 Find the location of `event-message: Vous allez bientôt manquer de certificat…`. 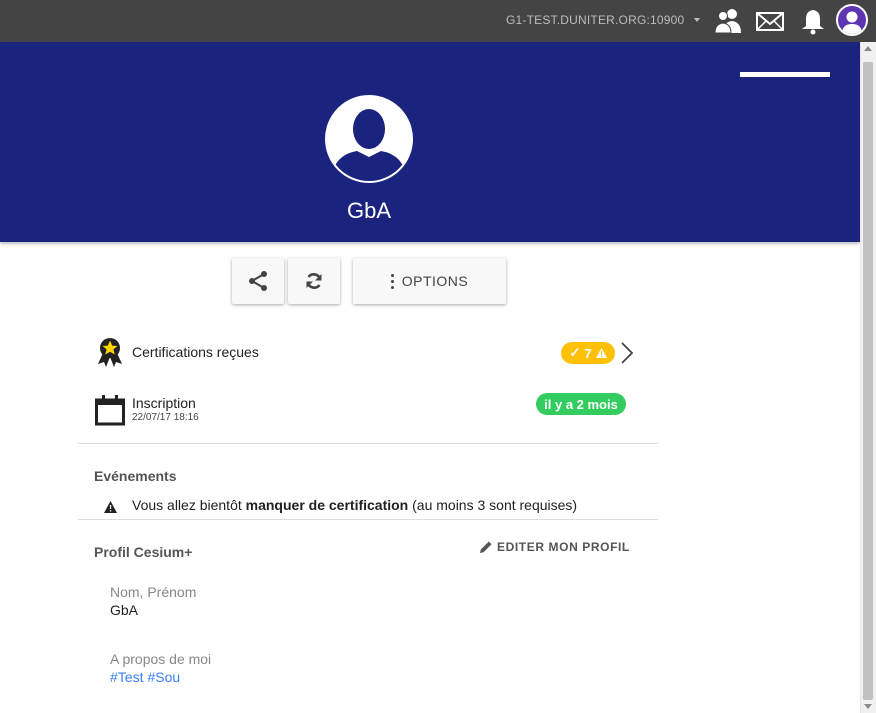

event-message: Vous allez bientôt manquer de certificat… is located at coordinates (355, 505).